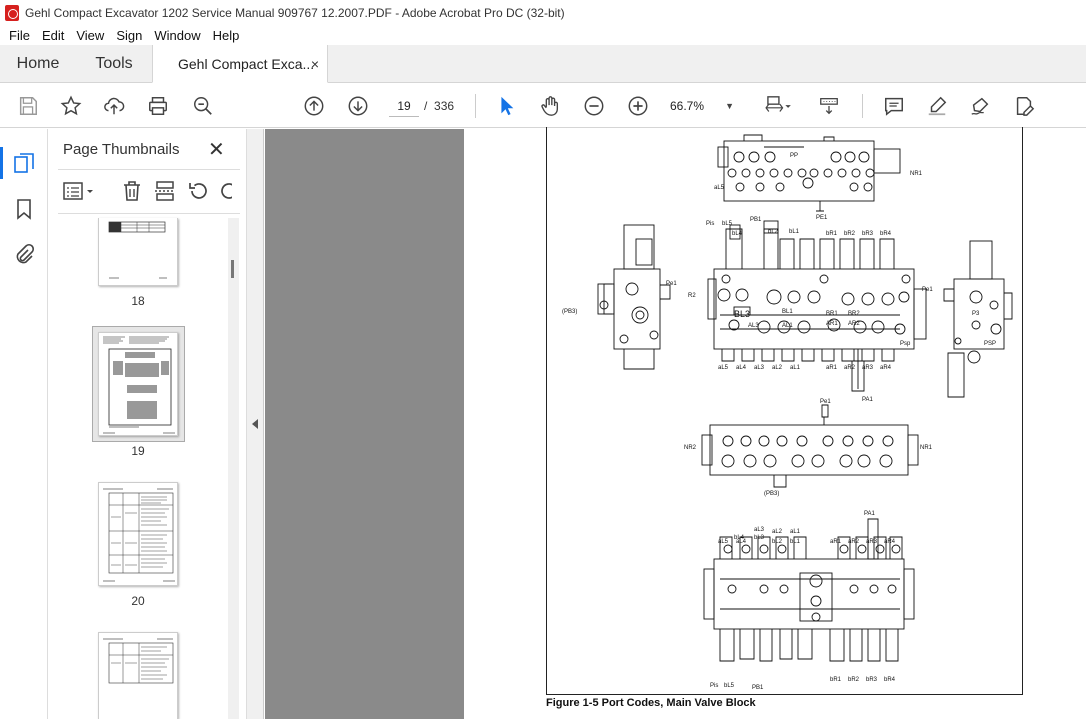 The width and height of the screenshot is (1086, 719). Describe the element at coordinates (90, 35) in the screenshot. I see `menu-view: View` at that location.